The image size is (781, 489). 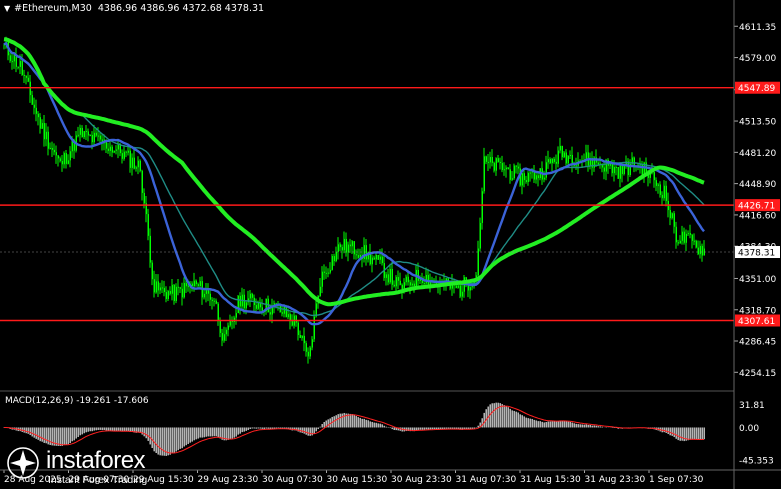 I want to click on time-tick-label: 30 Aug 23:30, so click(x=421, y=480).